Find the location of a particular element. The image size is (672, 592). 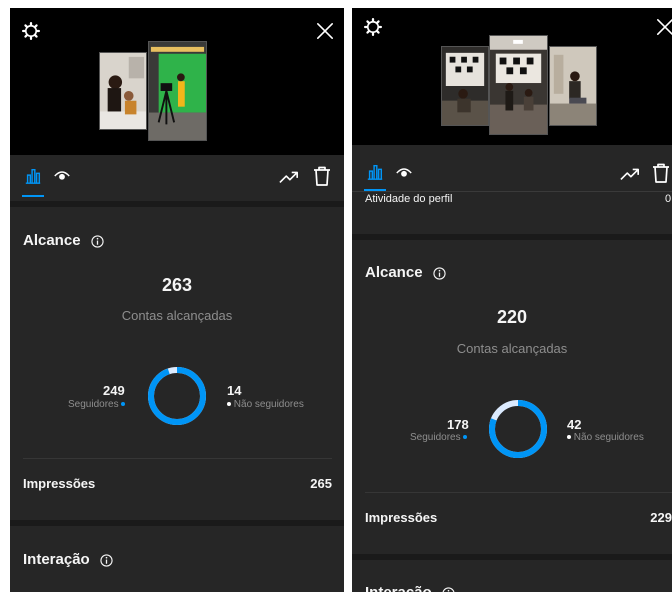

non-followers-count: 14 is located at coordinates (234, 390).